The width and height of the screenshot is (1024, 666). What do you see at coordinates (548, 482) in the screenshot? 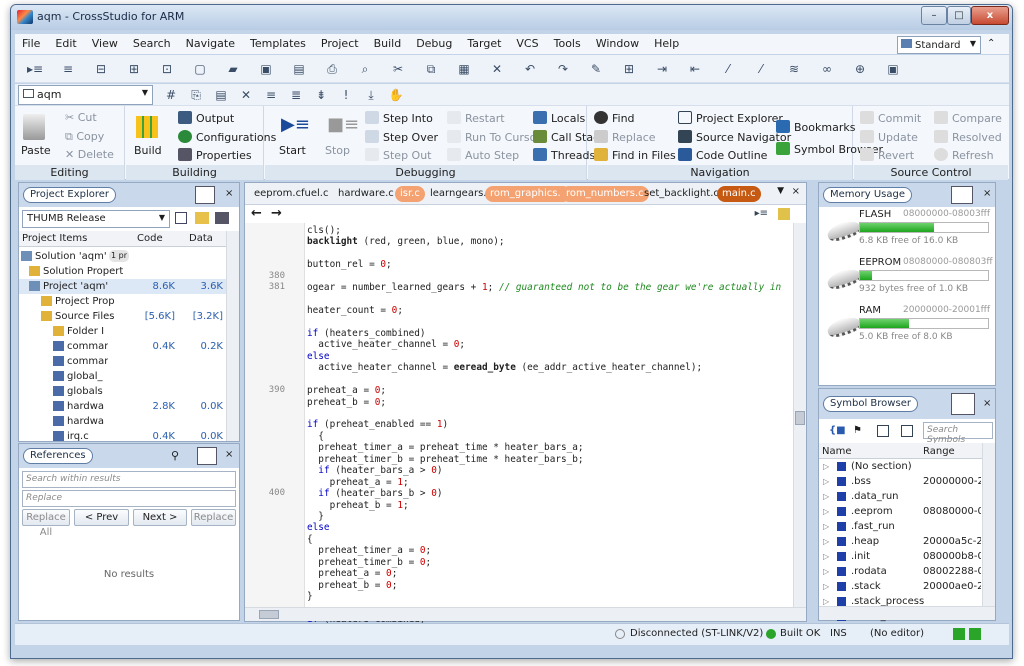
I see `code-line: preheat_a = 1;` at bounding box center [548, 482].